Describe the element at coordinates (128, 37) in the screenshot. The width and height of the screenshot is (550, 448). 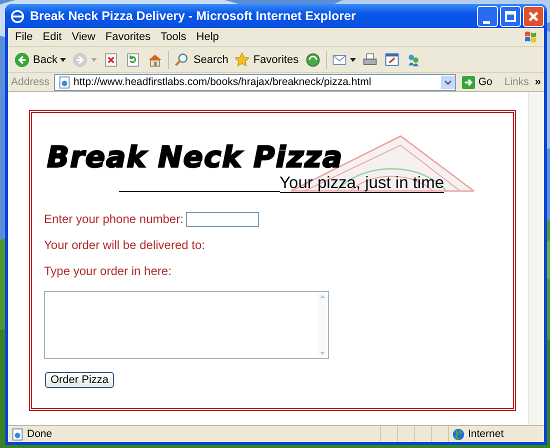
I see `menu-item: Favorites` at that location.